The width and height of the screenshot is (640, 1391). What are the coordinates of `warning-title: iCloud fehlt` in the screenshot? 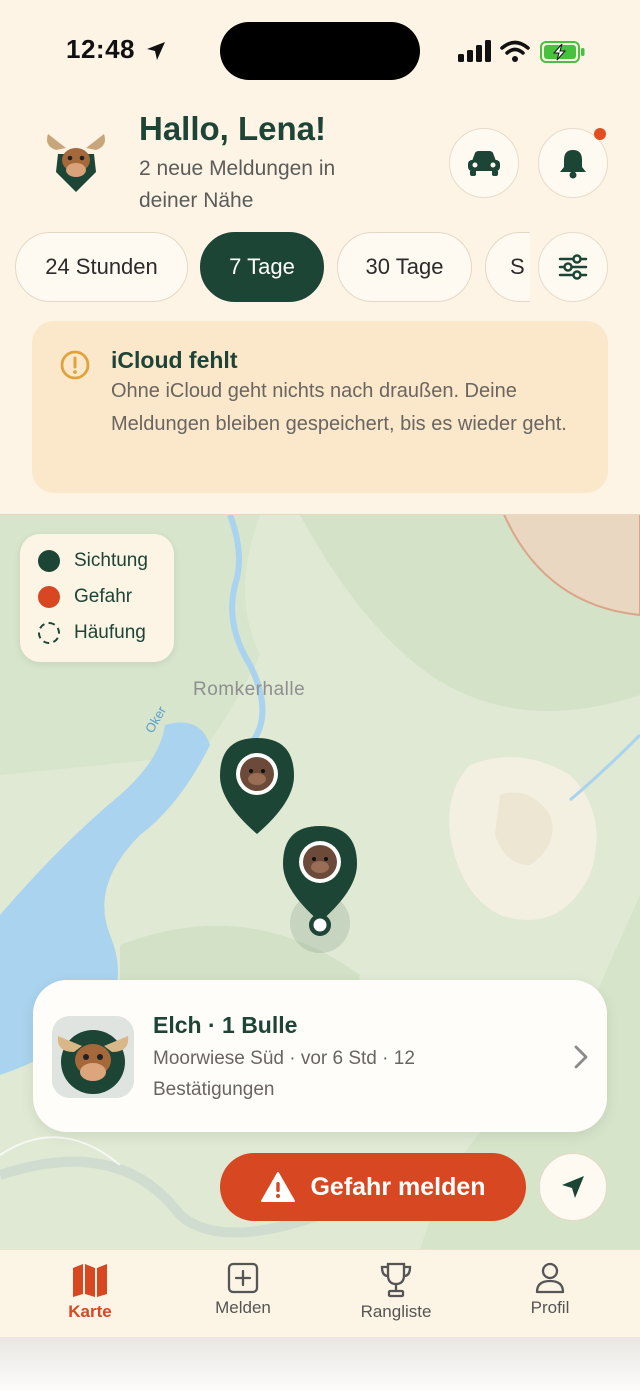 It's located at (174, 360).